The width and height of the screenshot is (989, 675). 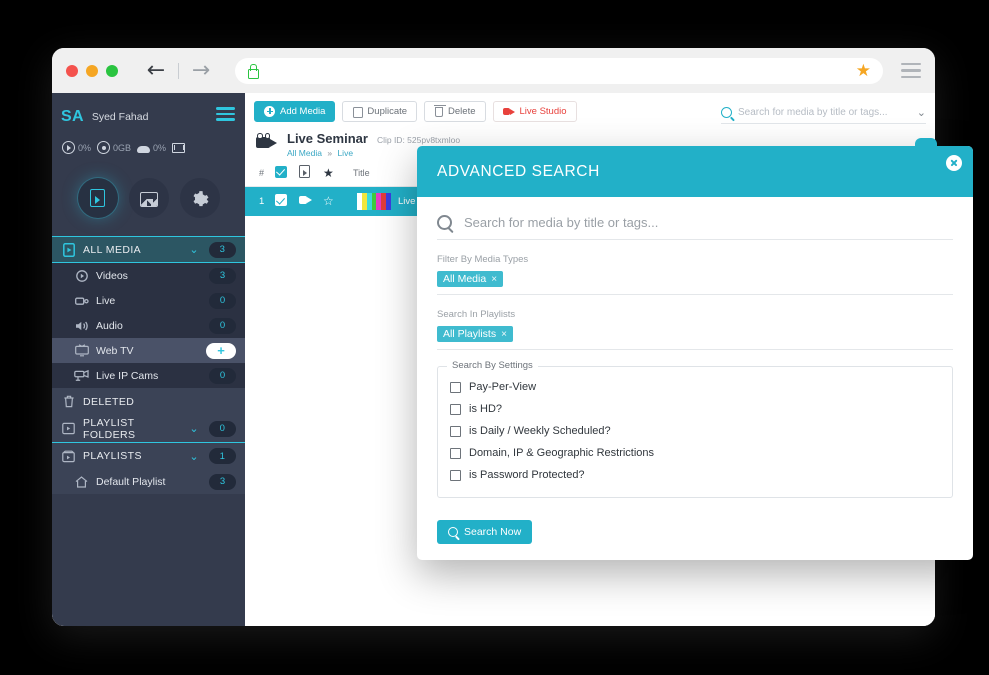 I want to click on media-search-bar: Search for media by title or tags... ⌄, so click(x=823, y=113).